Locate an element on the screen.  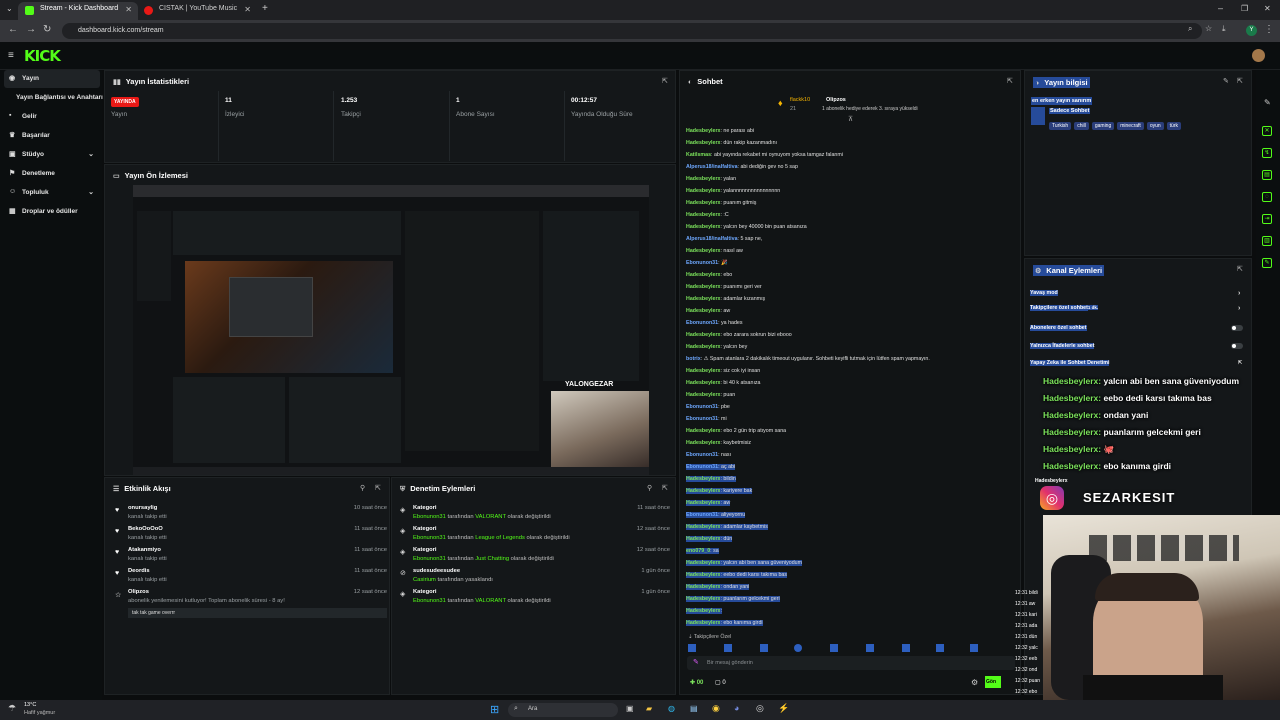
tag: minecraft is located at coordinates (1130, 126).